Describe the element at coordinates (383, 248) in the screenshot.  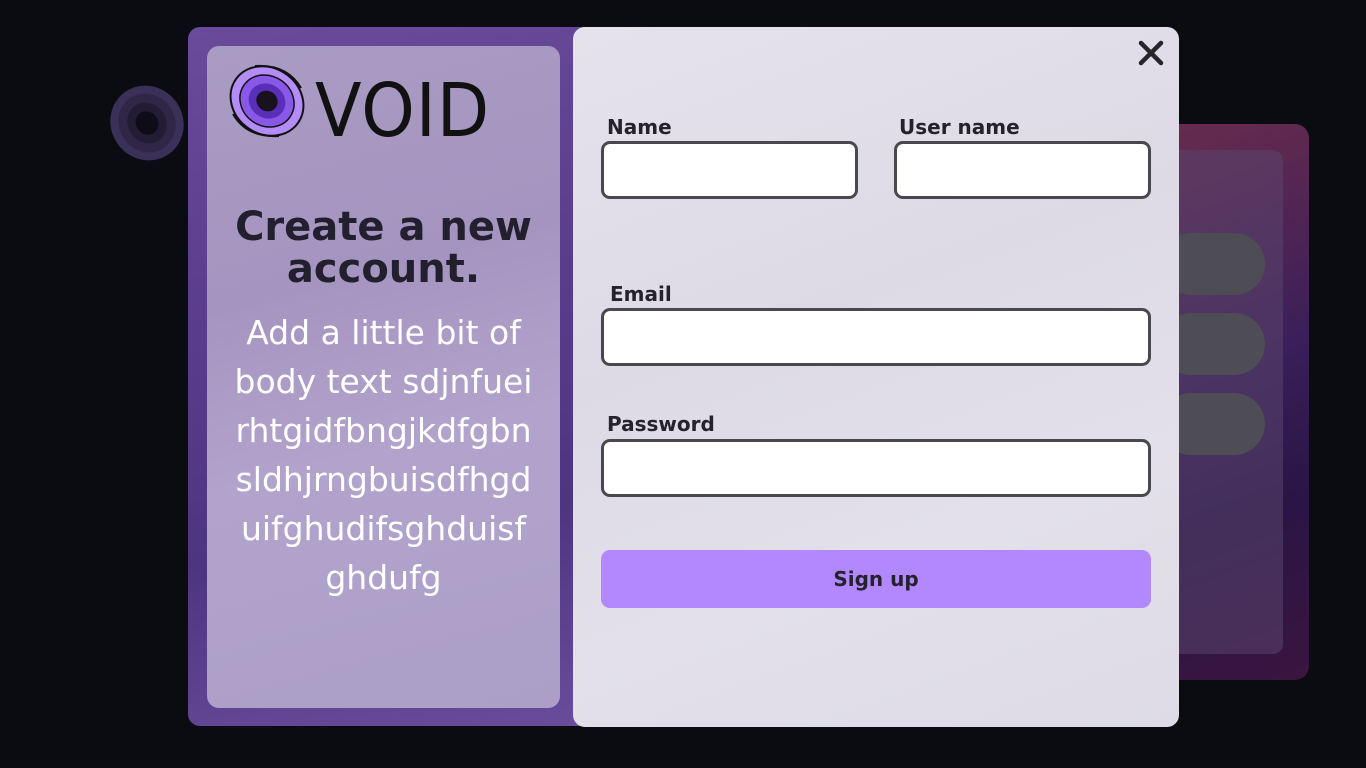
I see `panel-title: Create a new account.` at that location.